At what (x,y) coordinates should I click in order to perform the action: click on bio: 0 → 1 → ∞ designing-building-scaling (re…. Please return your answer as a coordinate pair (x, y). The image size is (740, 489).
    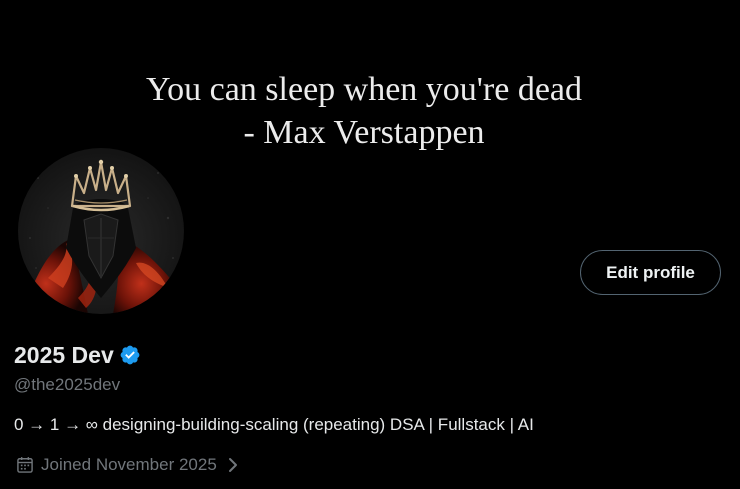
    Looking at the image, I should click on (274, 424).